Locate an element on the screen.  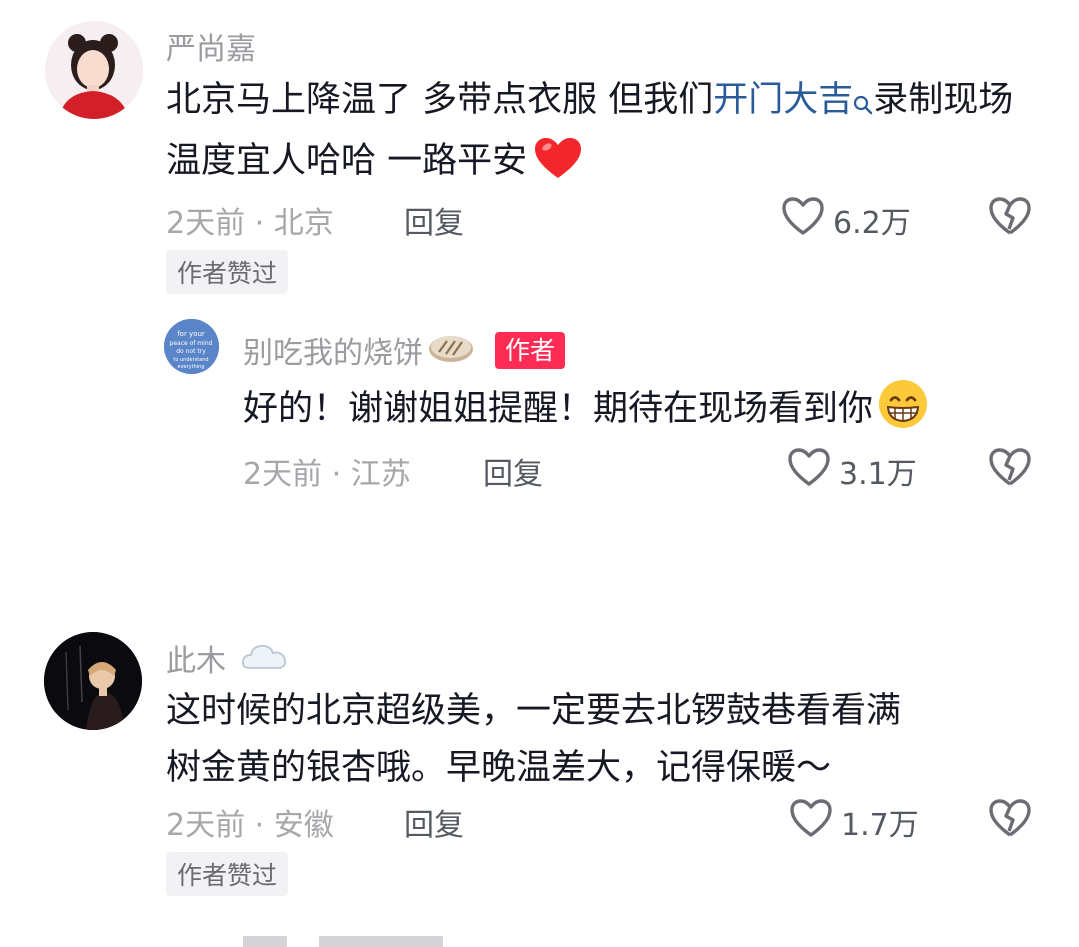
reply-button: 回复 is located at coordinates (434, 220).